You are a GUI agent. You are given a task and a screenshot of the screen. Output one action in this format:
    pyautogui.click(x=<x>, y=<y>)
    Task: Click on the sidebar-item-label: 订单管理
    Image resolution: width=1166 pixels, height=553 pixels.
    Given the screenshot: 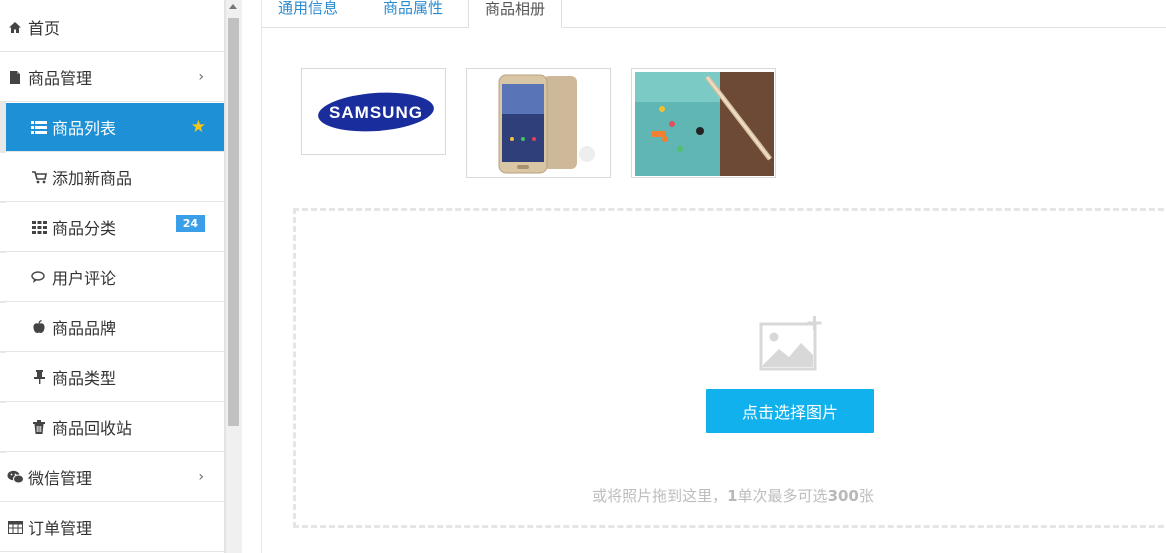 What is the action you would take?
    pyautogui.click(x=60, y=528)
    